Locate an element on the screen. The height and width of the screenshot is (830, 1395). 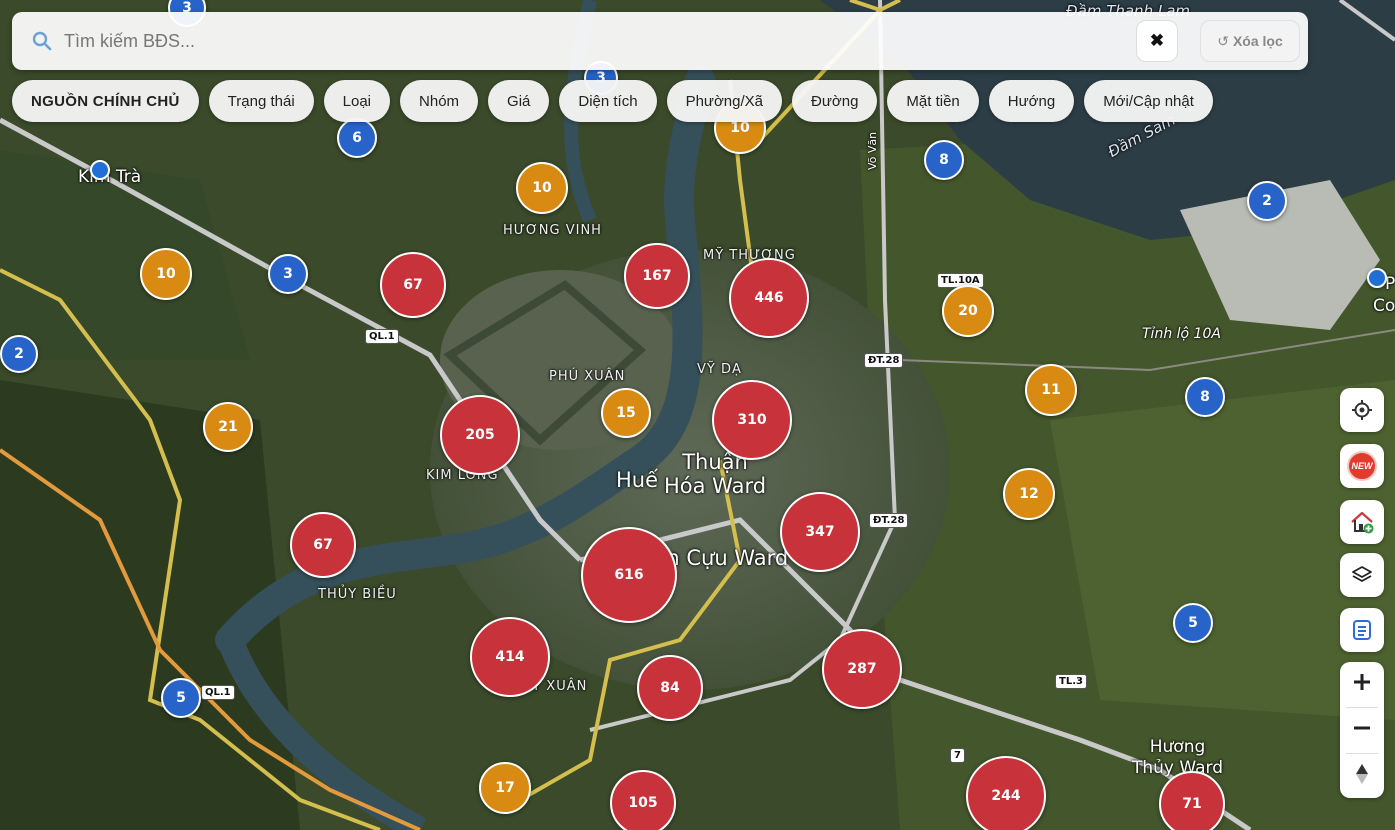
listing-cluster: 3 is located at coordinates (288, 274).